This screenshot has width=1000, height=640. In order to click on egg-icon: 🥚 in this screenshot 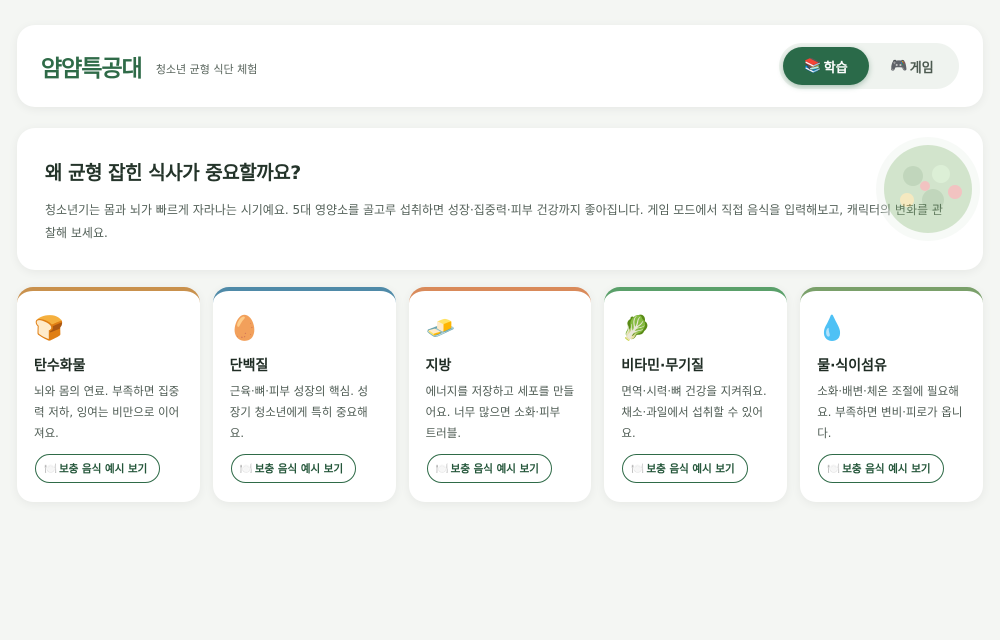, I will do `click(244, 328)`.